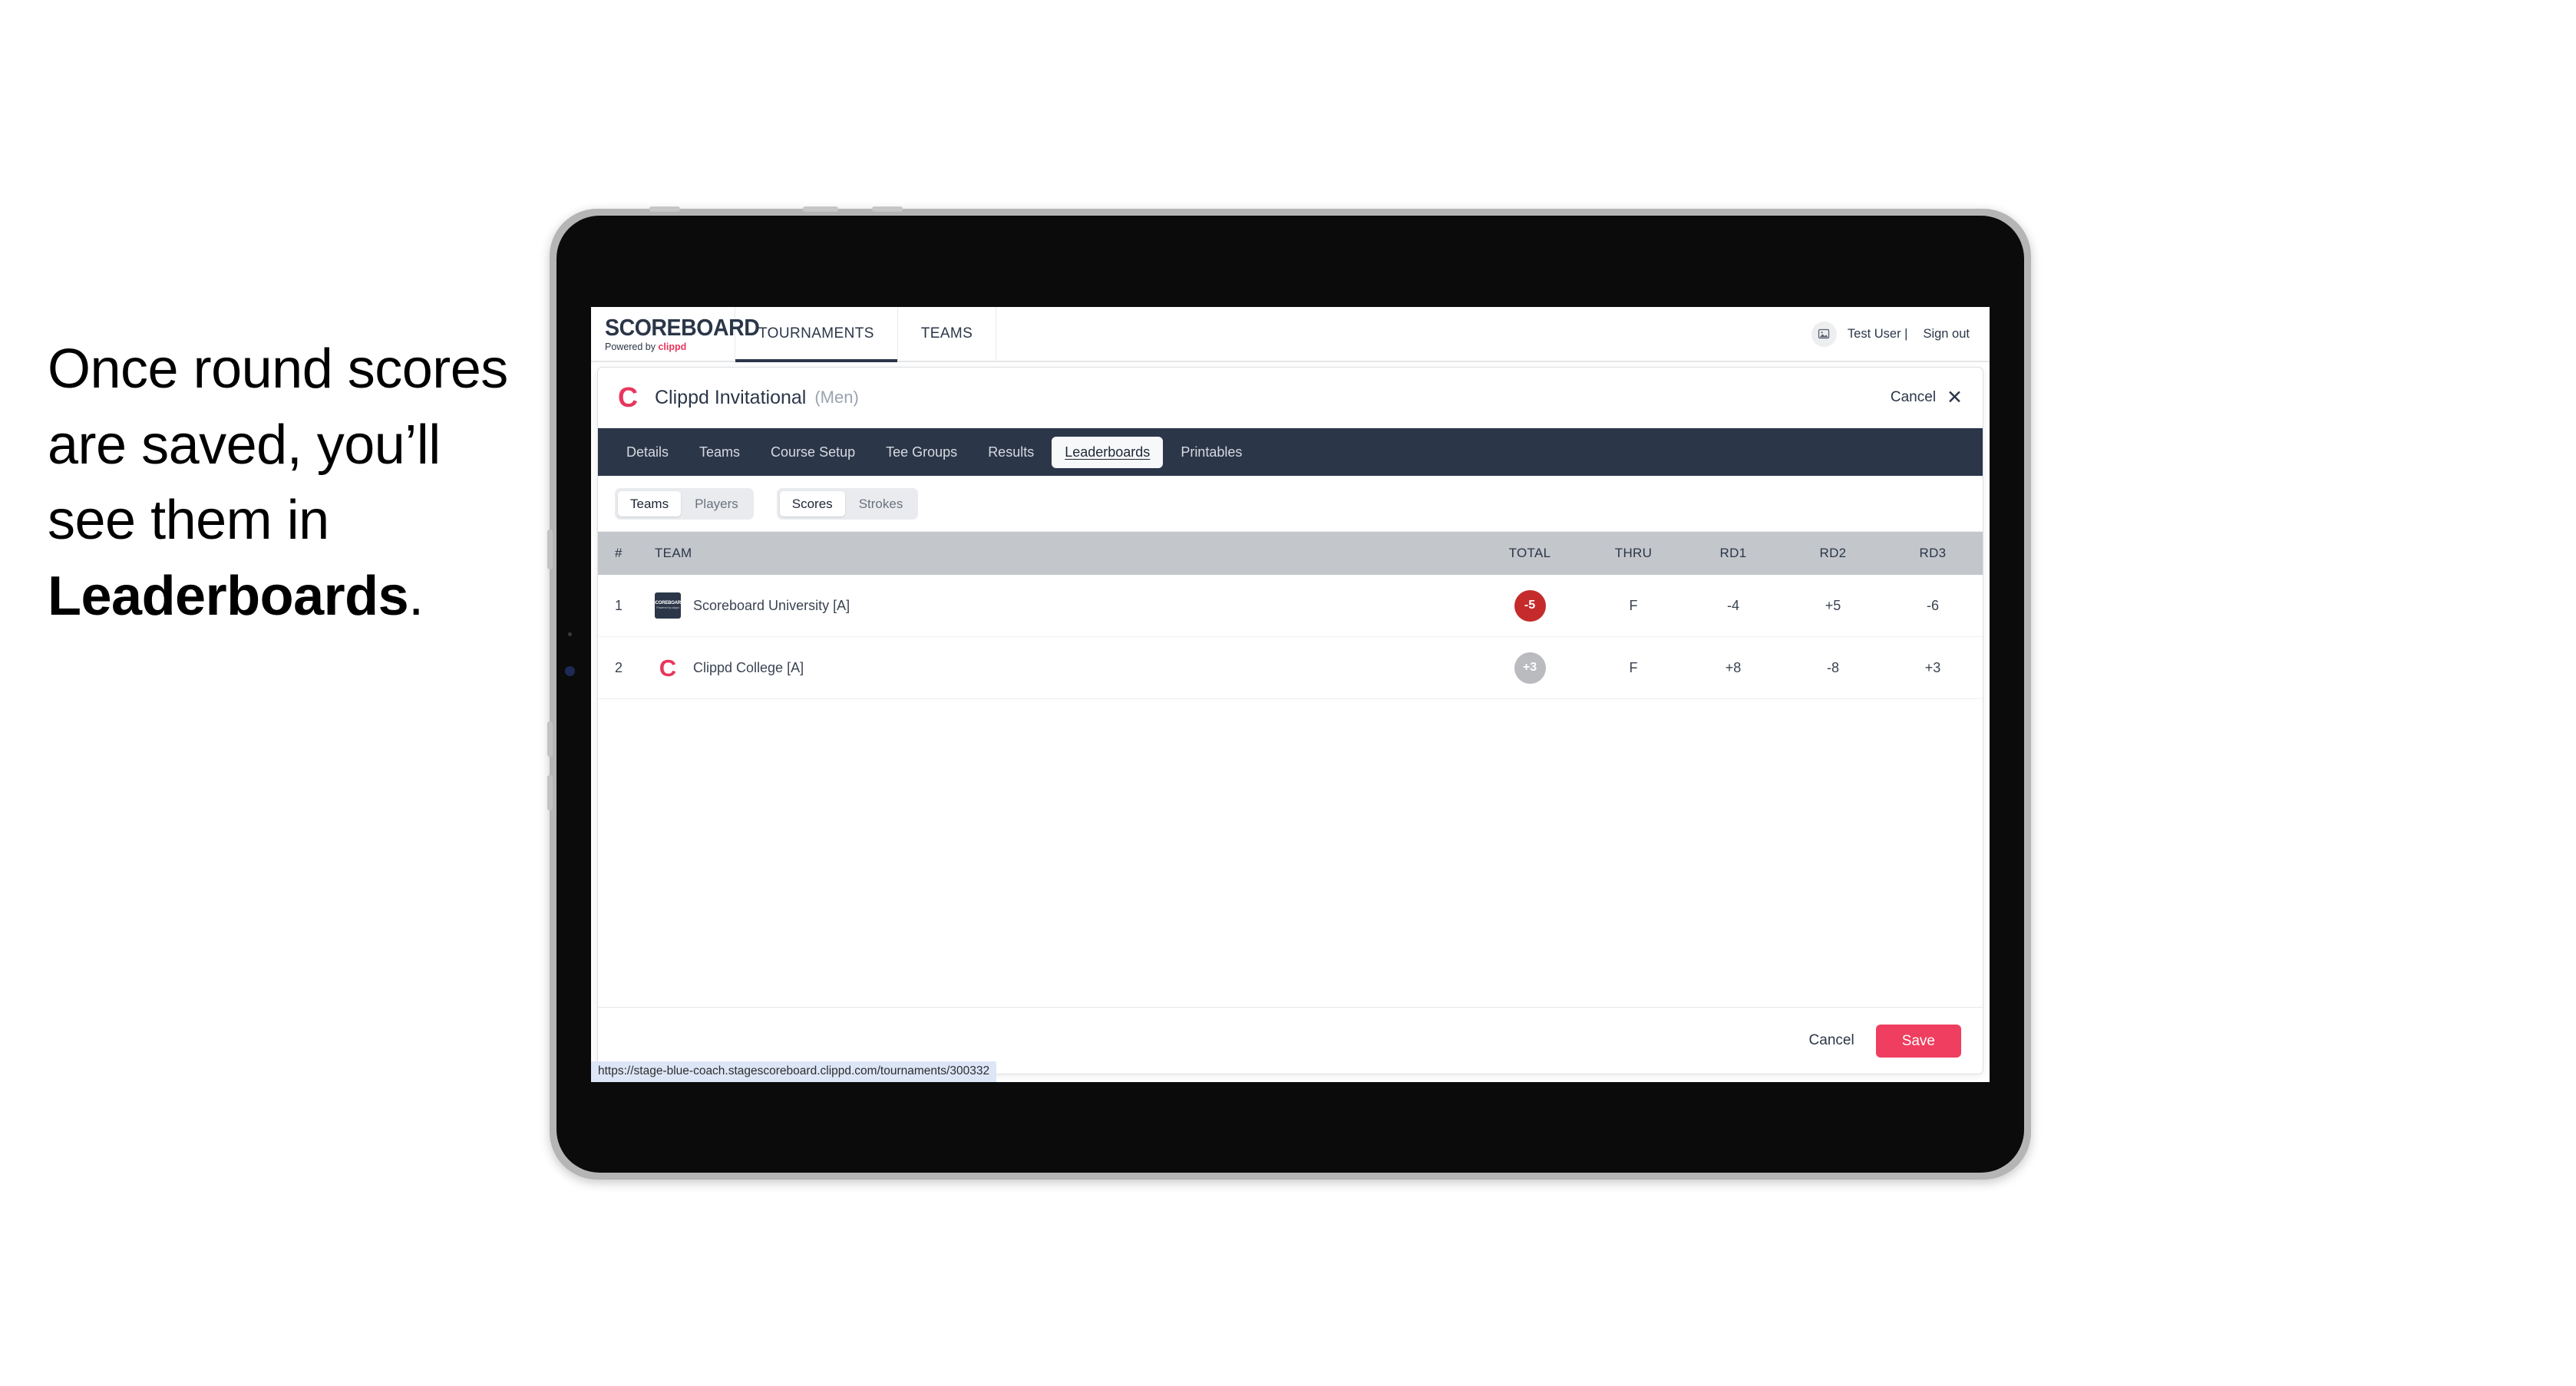 This screenshot has width=2576, height=1386. Describe the element at coordinates (1403, 334) in the screenshot. I see `header-spacer` at that location.